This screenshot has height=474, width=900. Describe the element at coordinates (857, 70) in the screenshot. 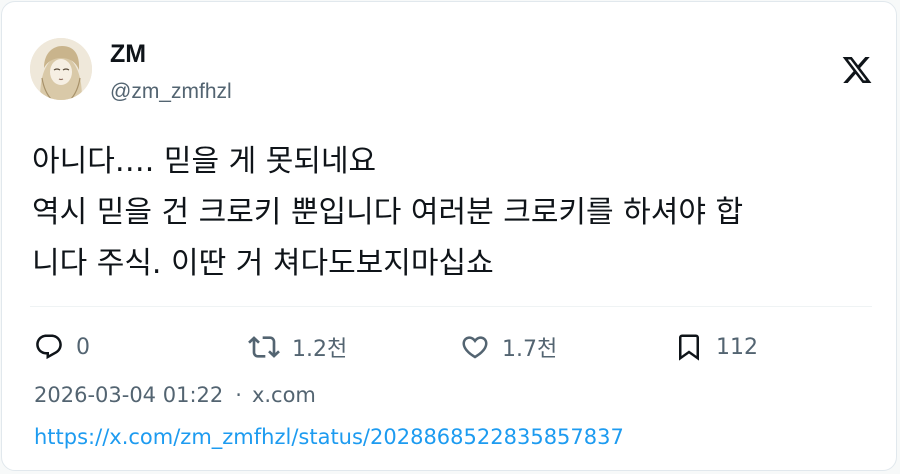

I see `x-logo-icon` at that location.